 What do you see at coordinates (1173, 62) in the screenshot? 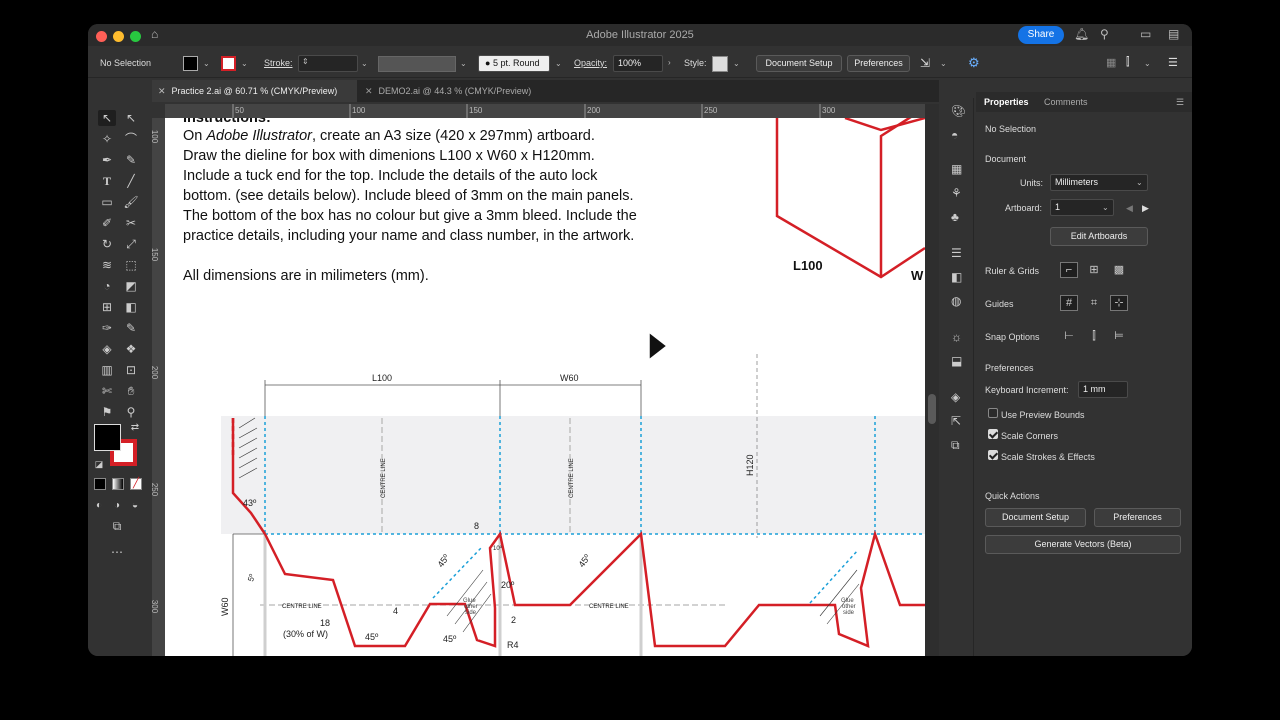
I see `panel-menu-icon: ☰` at bounding box center [1173, 62].